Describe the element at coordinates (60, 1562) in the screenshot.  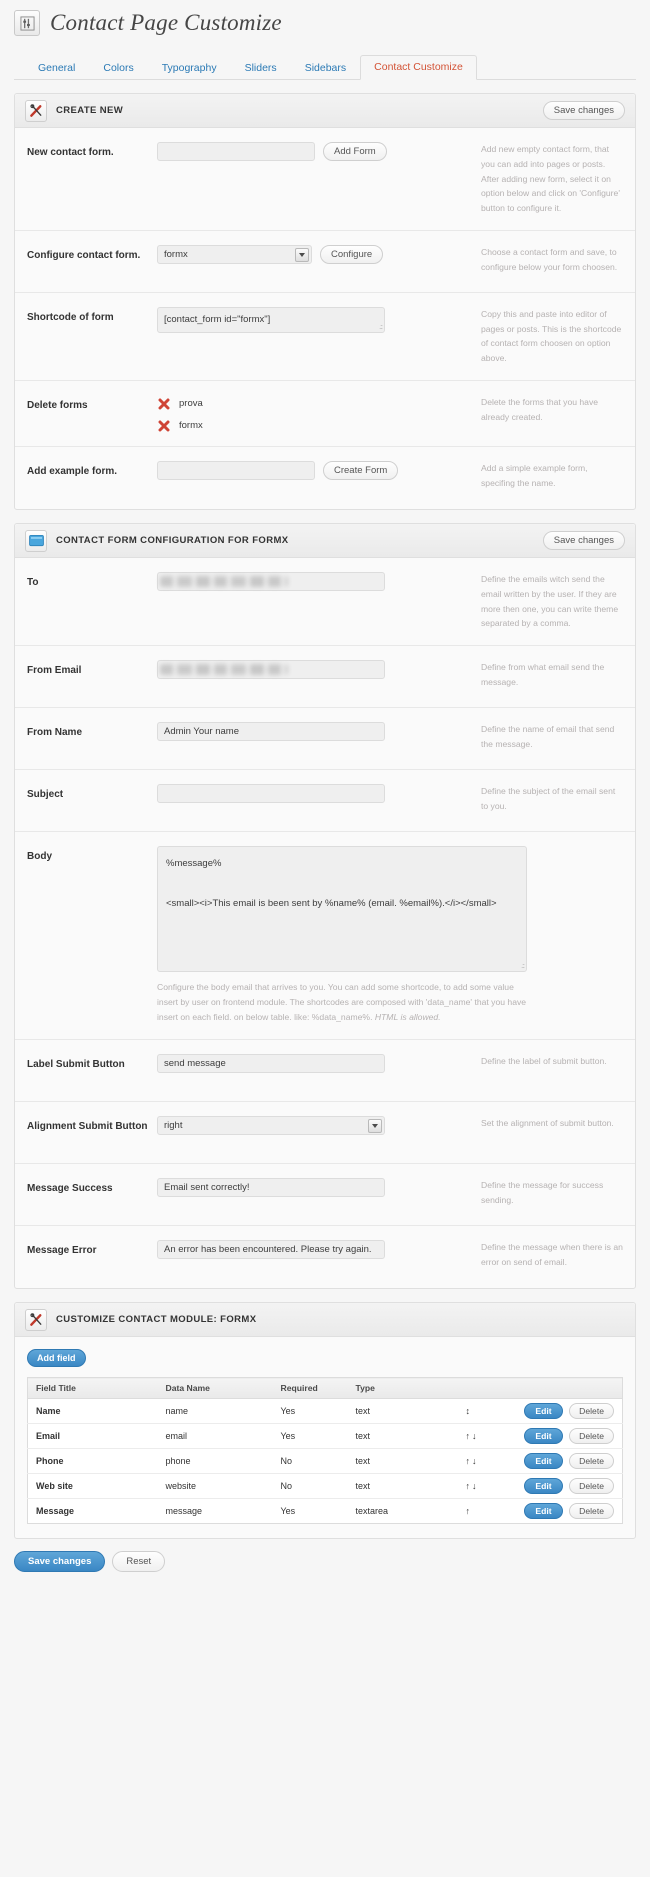
I see `save-changes-button-footer: Save changes` at that location.